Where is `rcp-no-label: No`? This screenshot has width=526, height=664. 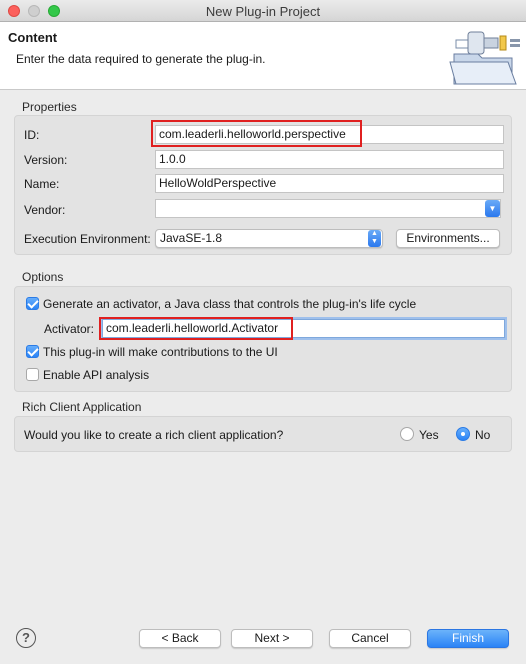
rcp-no-label: No is located at coordinates (483, 435).